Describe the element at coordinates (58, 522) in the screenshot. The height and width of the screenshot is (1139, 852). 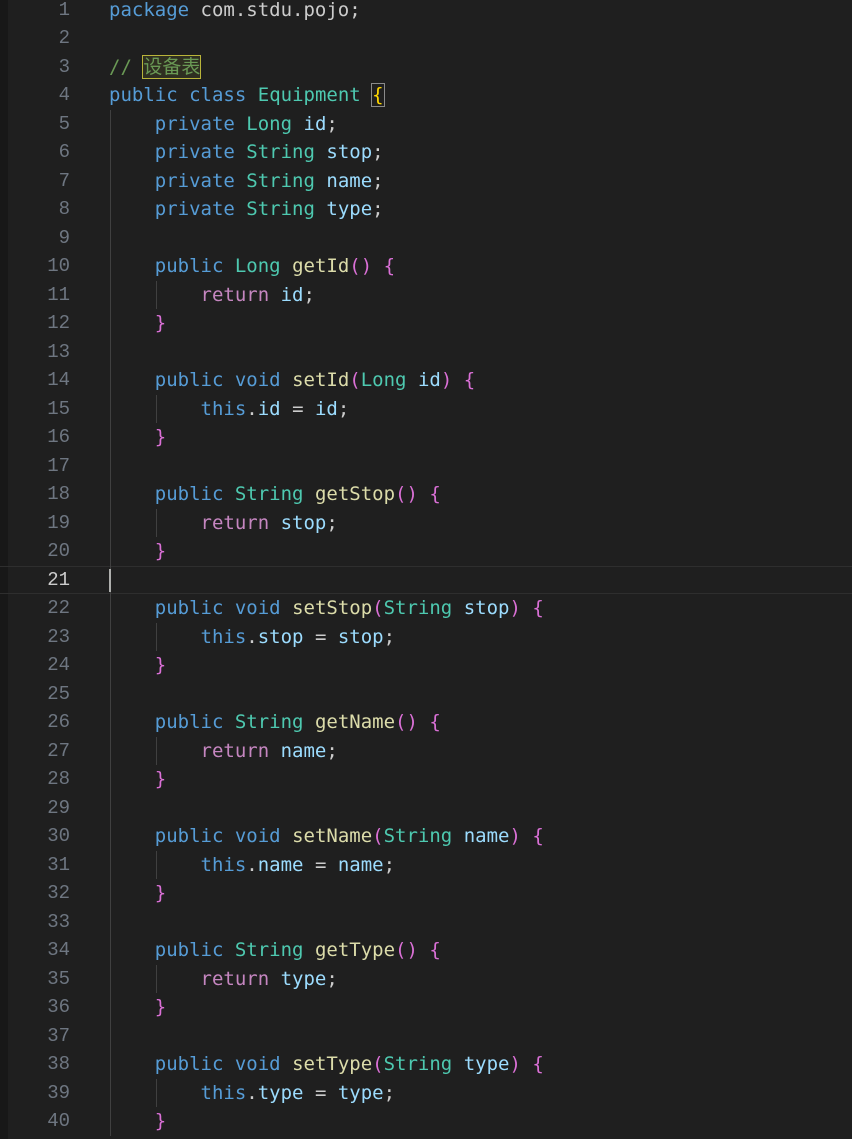
I see `line-number: 19` at that location.